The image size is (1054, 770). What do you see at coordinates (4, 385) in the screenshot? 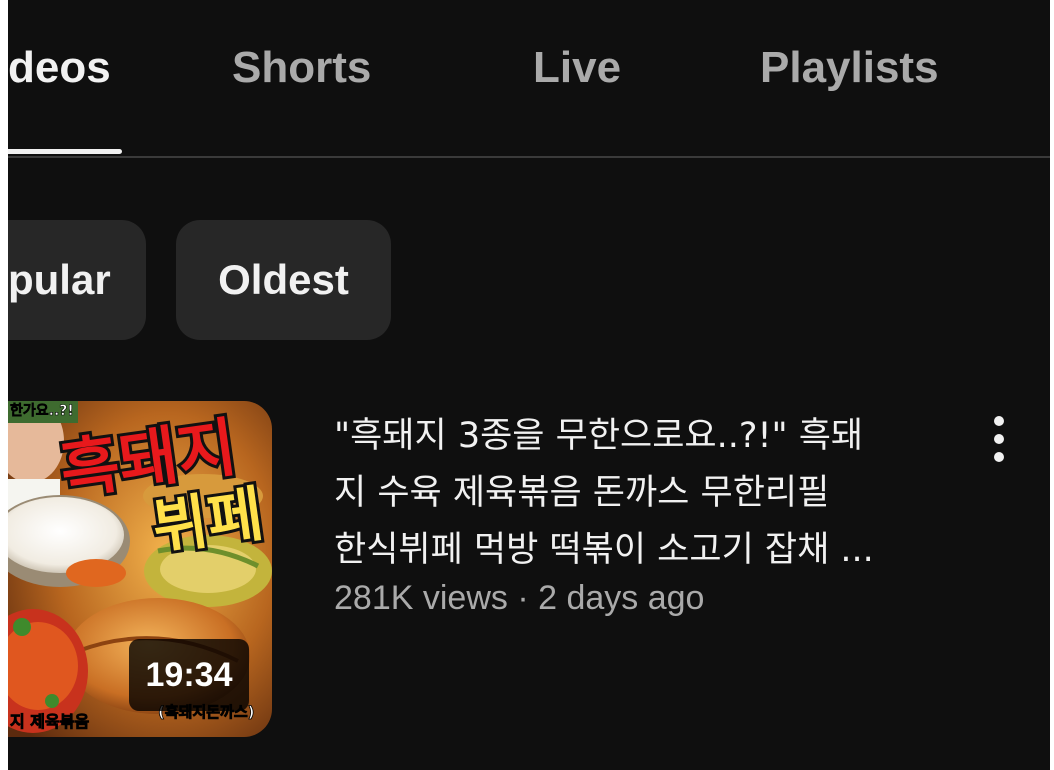
I see `left-edge-strip` at bounding box center [4, 385].